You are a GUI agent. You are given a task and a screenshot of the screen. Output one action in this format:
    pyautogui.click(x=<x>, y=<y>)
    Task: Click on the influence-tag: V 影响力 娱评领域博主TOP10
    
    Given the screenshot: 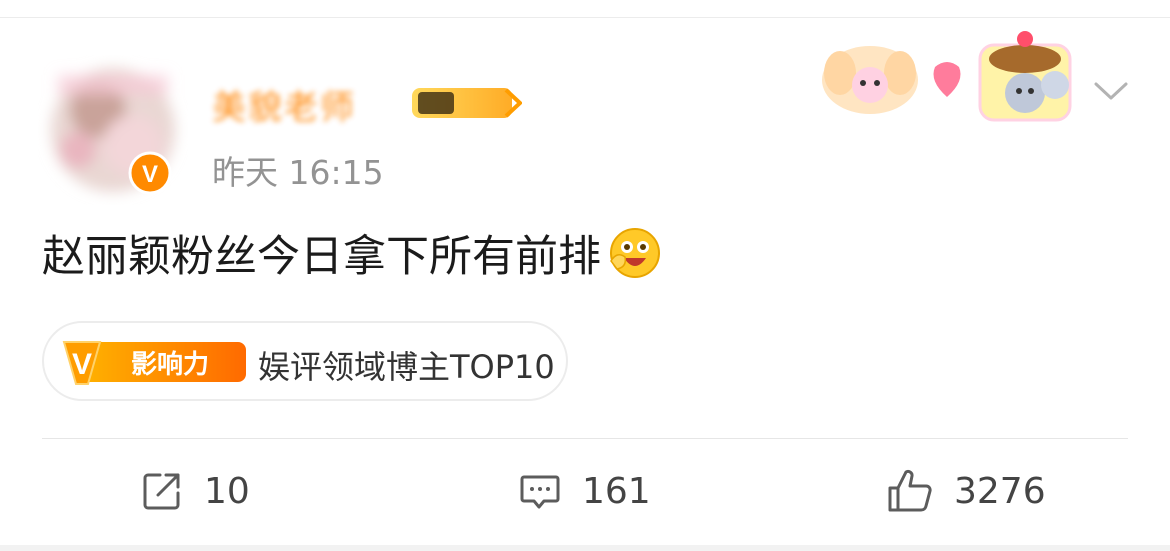 What is the action you would take?
    pyautogui.click(x=305, y=361)
    